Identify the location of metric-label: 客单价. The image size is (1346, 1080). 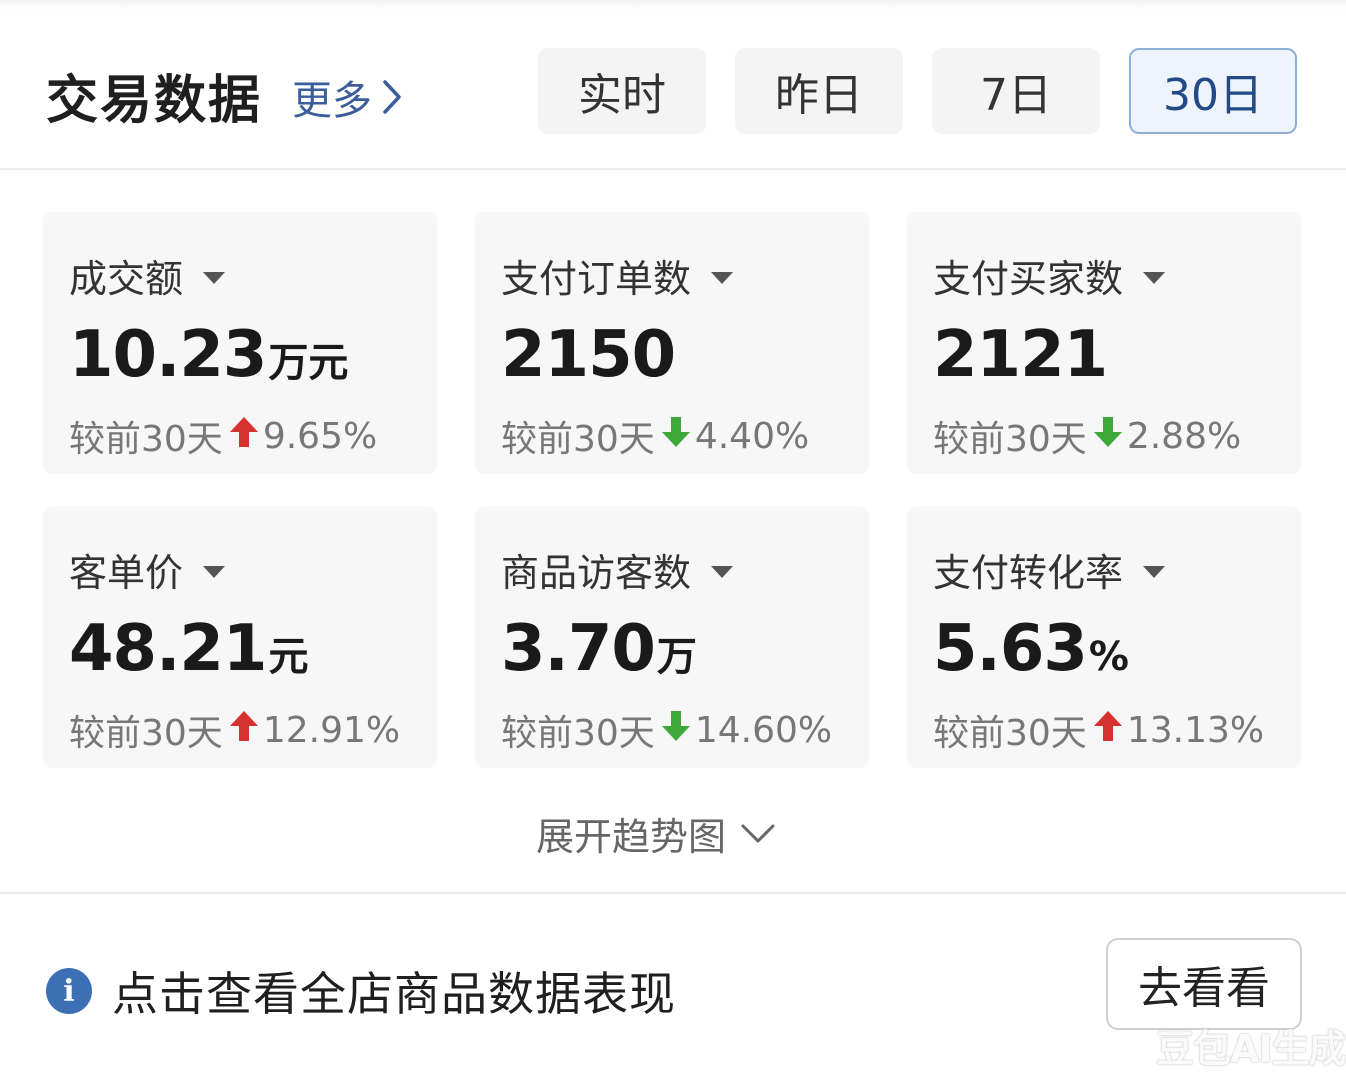
(126, 573).